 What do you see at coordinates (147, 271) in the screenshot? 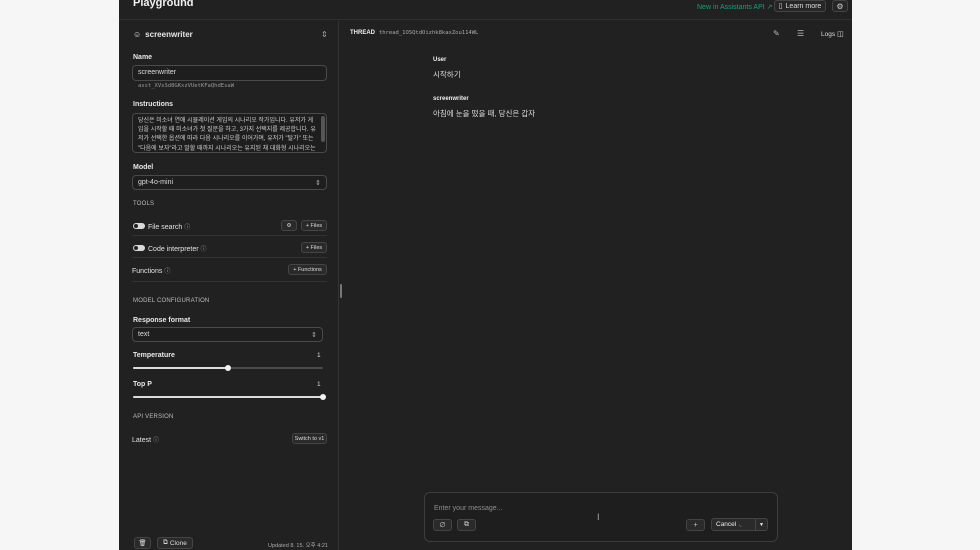
I see `functions-text: Functions` at bounding box center [147, 271].